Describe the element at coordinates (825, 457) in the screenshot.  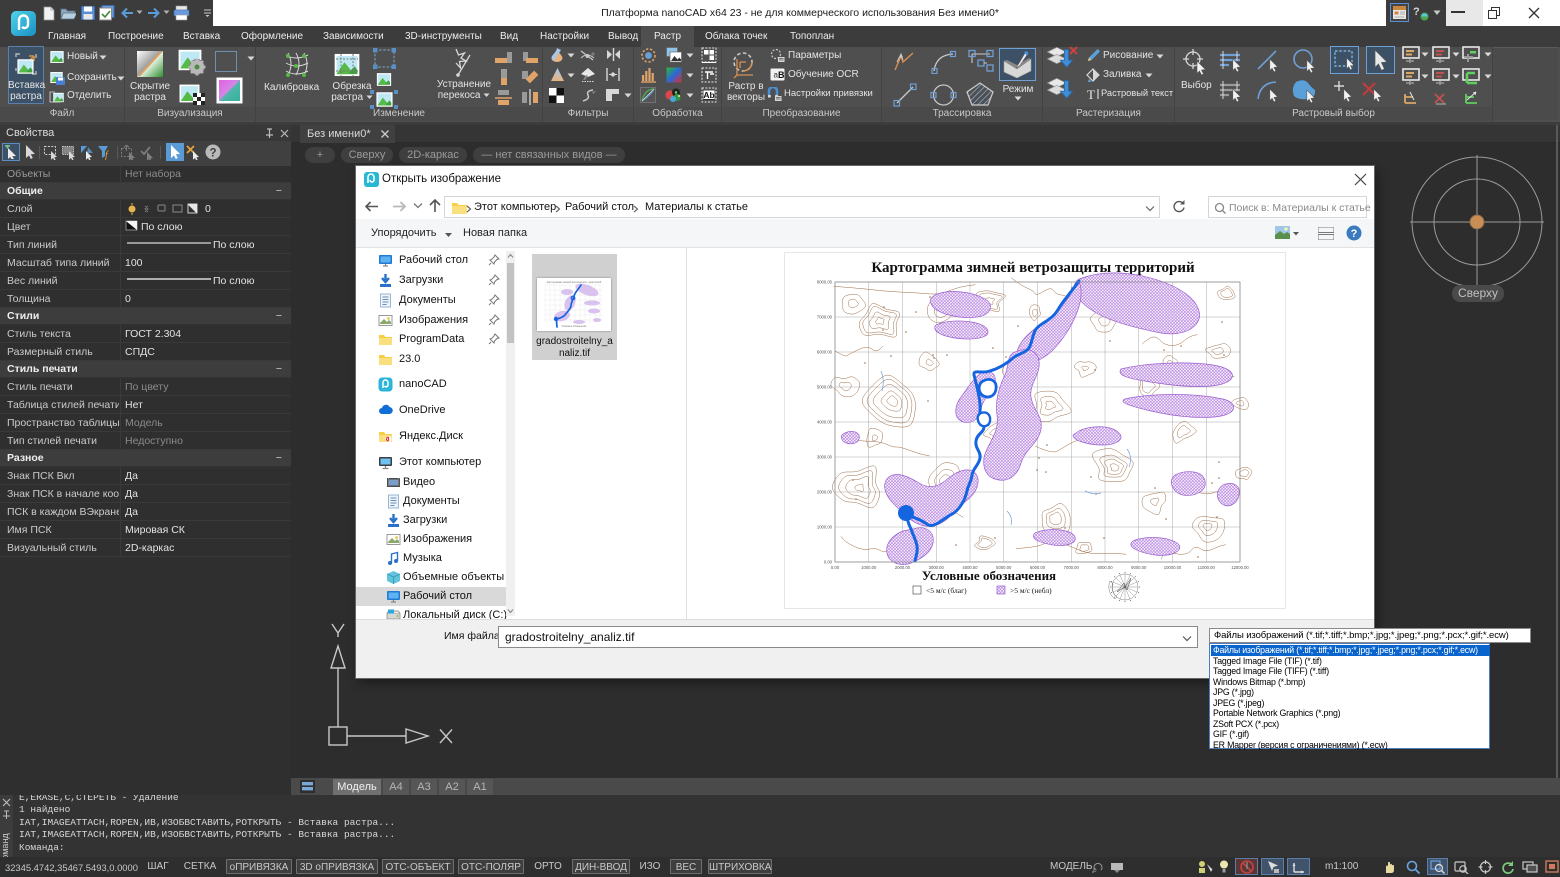
I see `svg-text: 3000.00` at that location.